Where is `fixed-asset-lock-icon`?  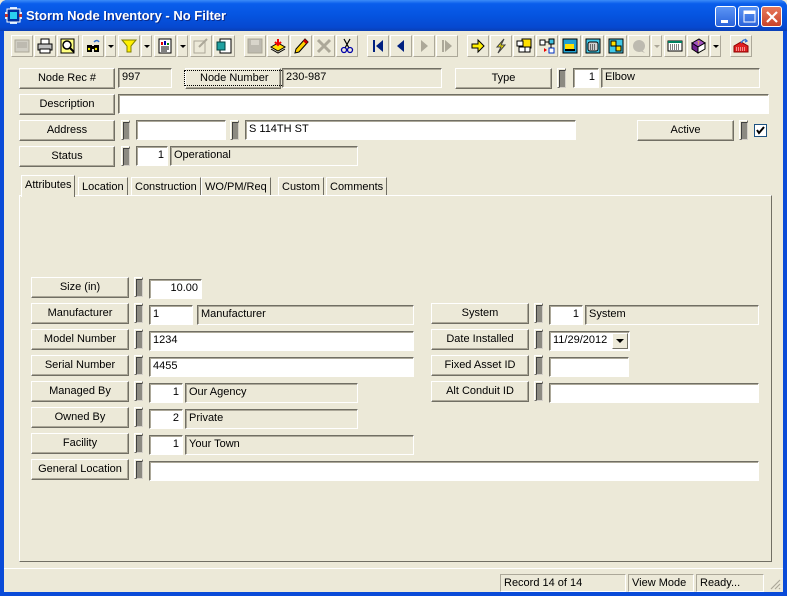
fixed-asset-lock-icon is located at coordinates (538, 365).